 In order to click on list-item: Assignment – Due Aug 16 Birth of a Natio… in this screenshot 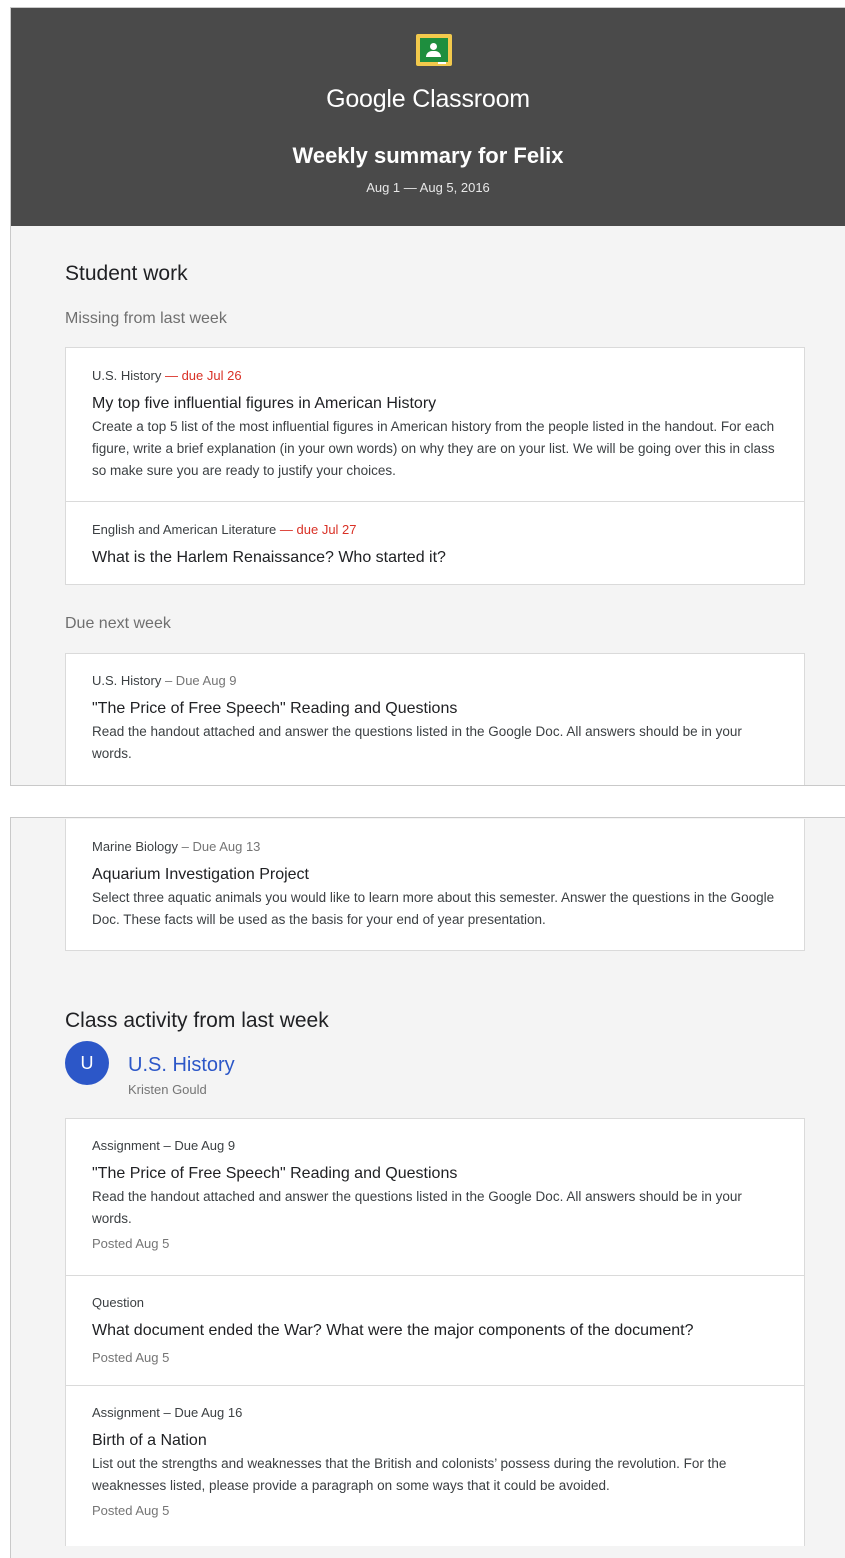, I will do `click(435, 1465)`.